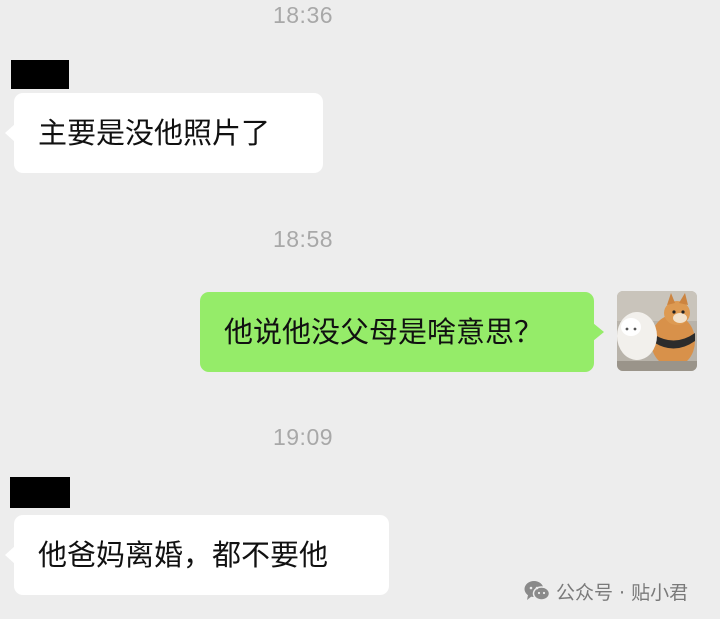  I want to click on timestamp: 18:58, so click(303, 239).